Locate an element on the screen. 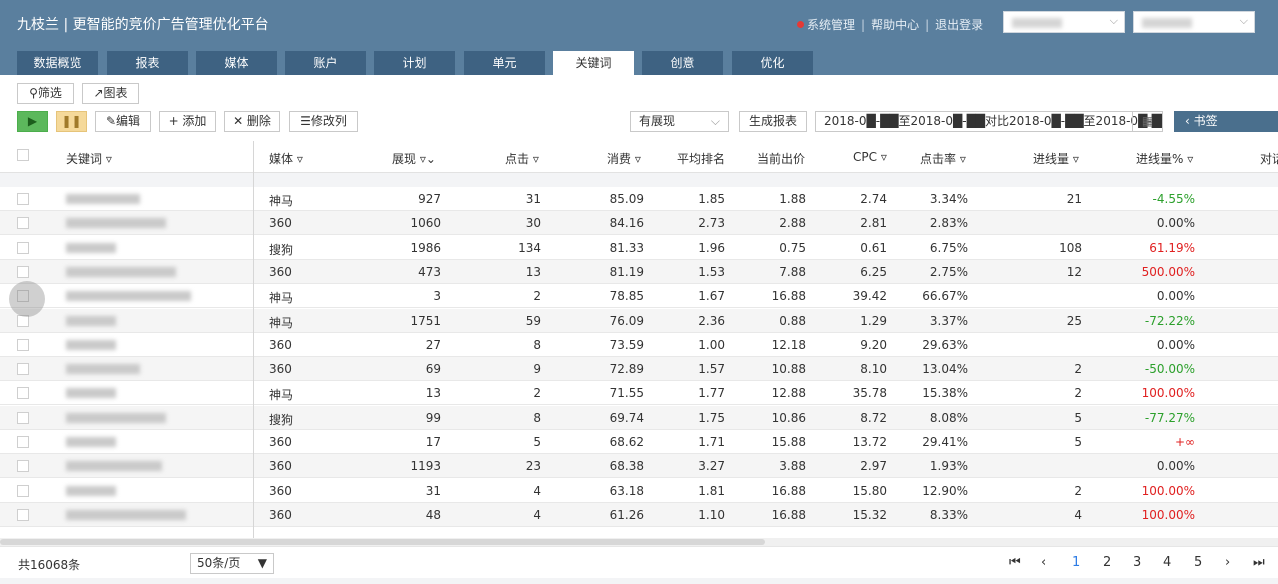 The image size is (1278, 584). table-row: 神马 927 31 85.09 1.85 1.88 2.74 3.34% 21 -4.55% is located at coordinates (639, 199).